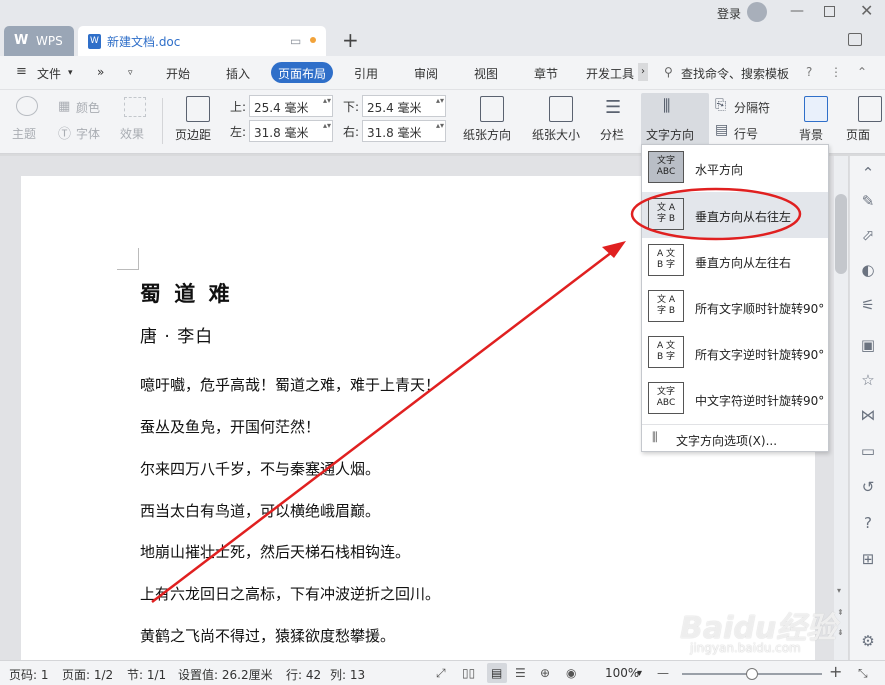  I want to click on zoom-out-icon: —, so click(663, 673).